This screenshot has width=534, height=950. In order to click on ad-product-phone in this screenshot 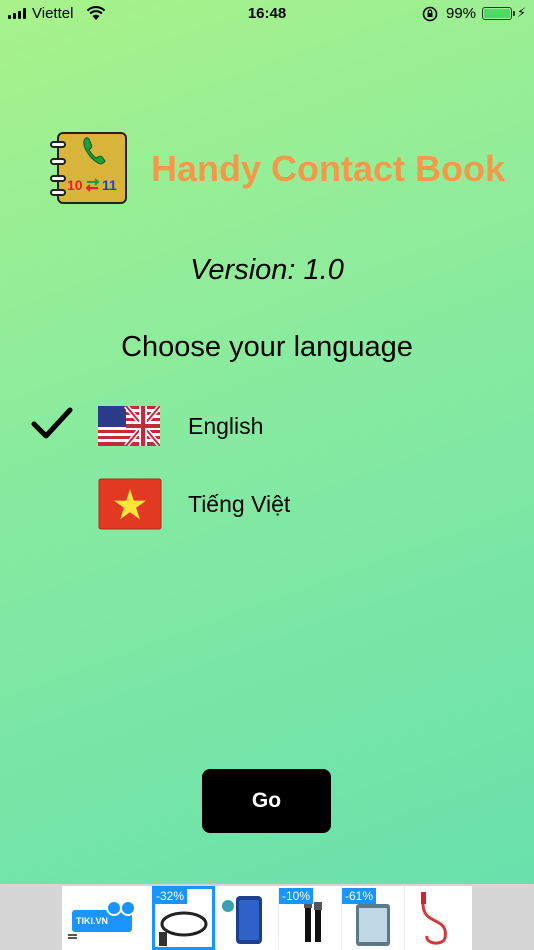, I will do `click(246, 918)`.